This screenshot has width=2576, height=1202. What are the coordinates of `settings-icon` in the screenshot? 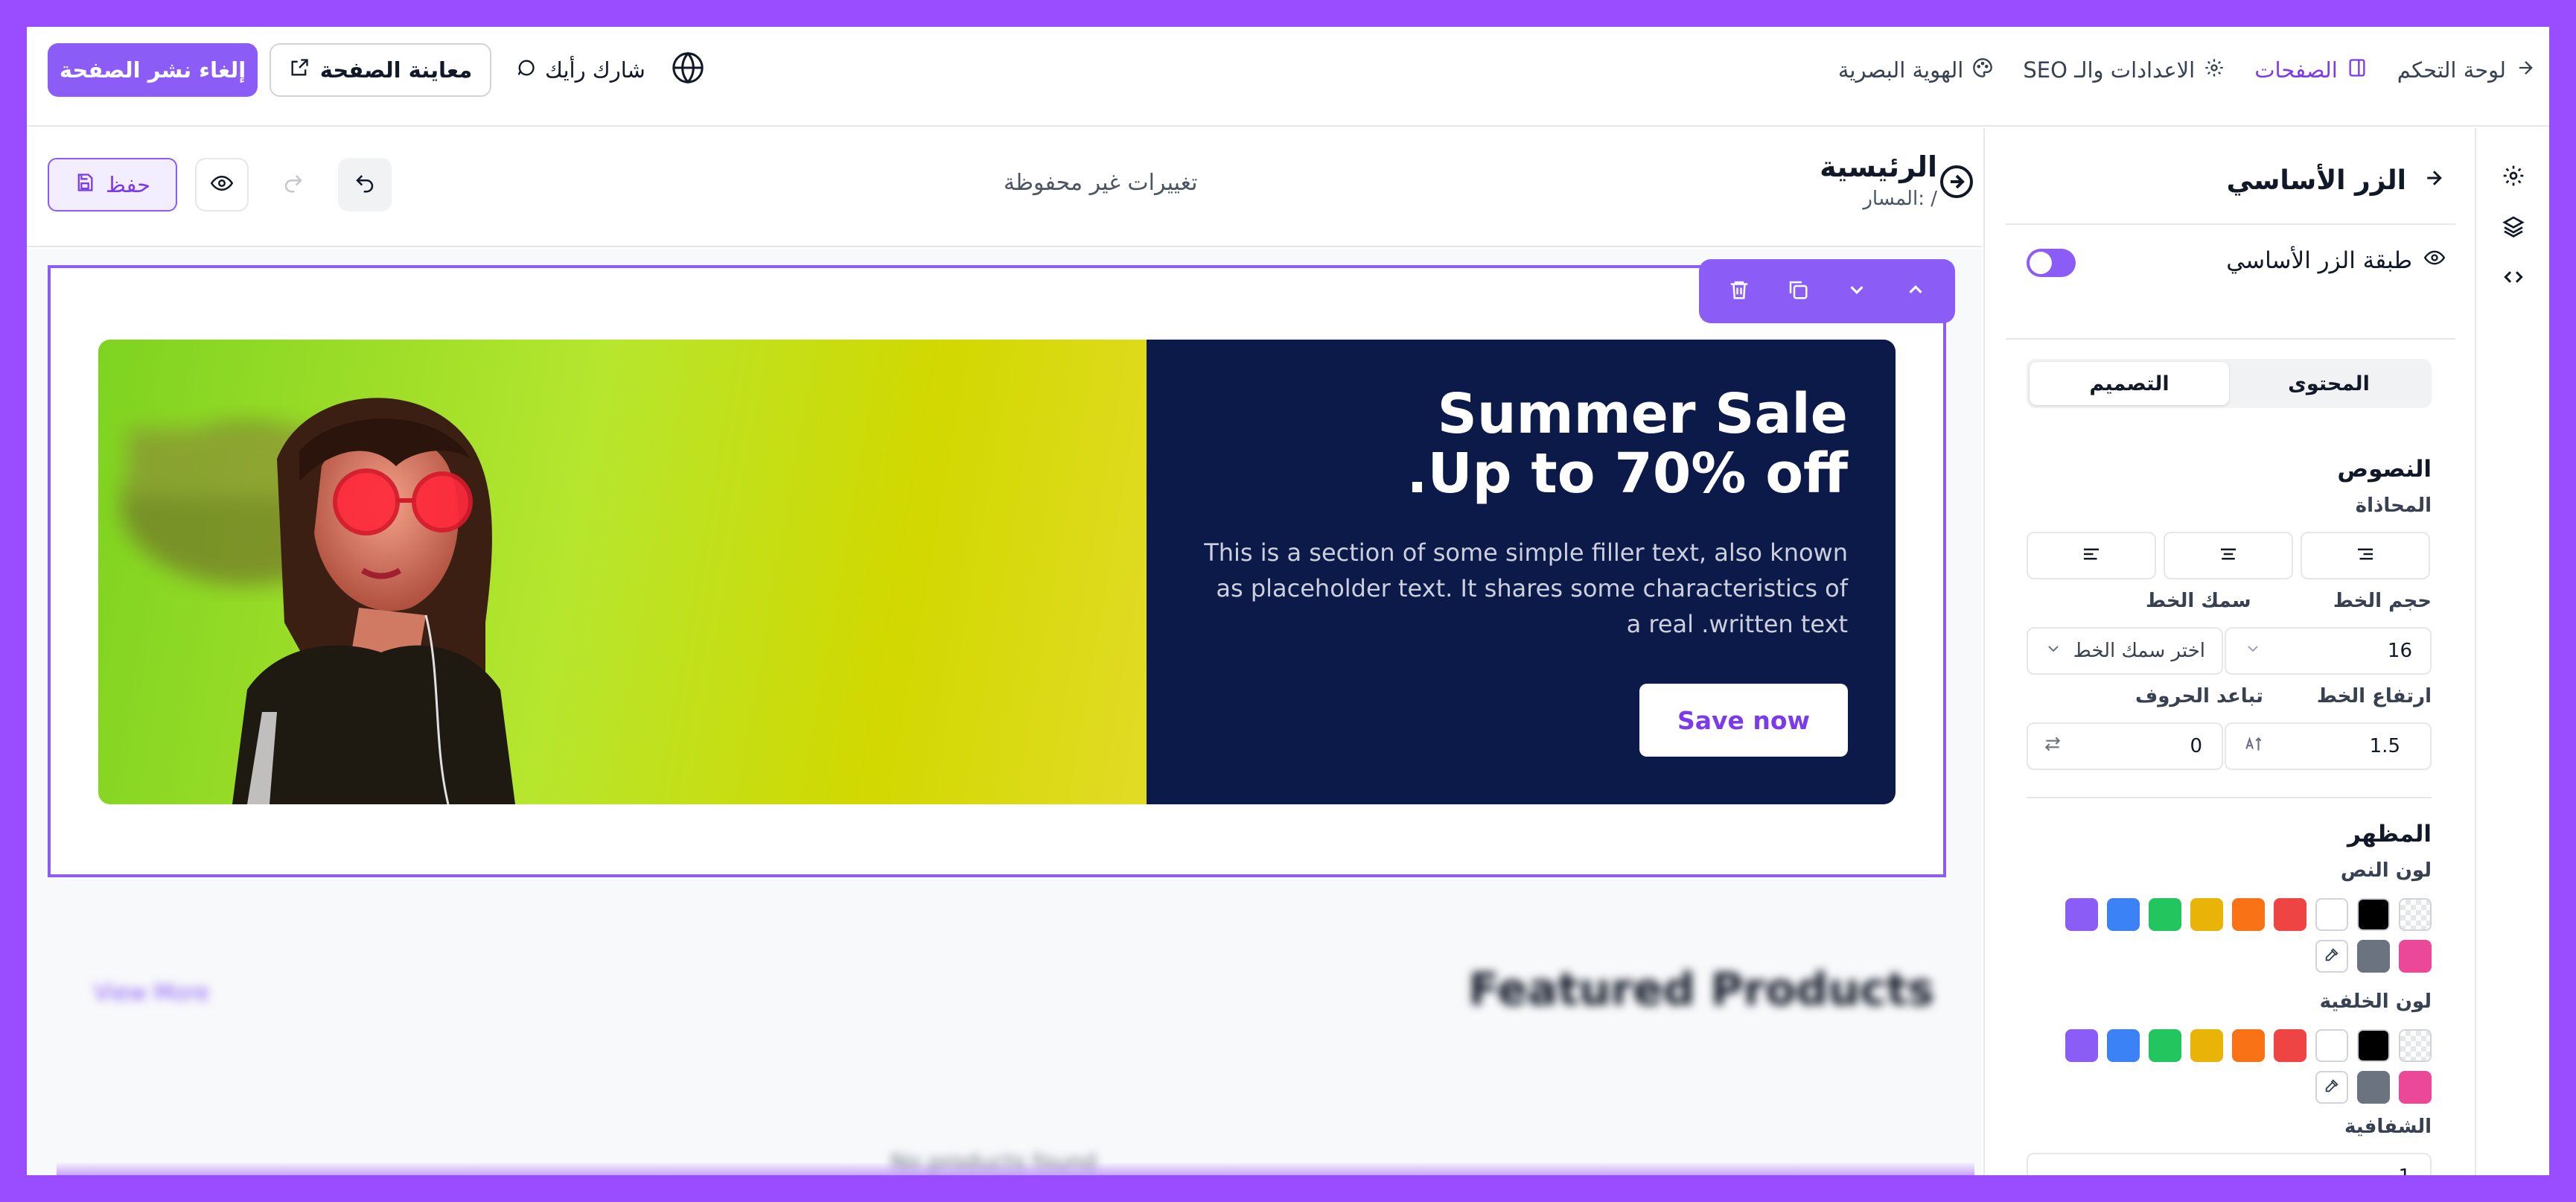 It's located at (2513, 177).